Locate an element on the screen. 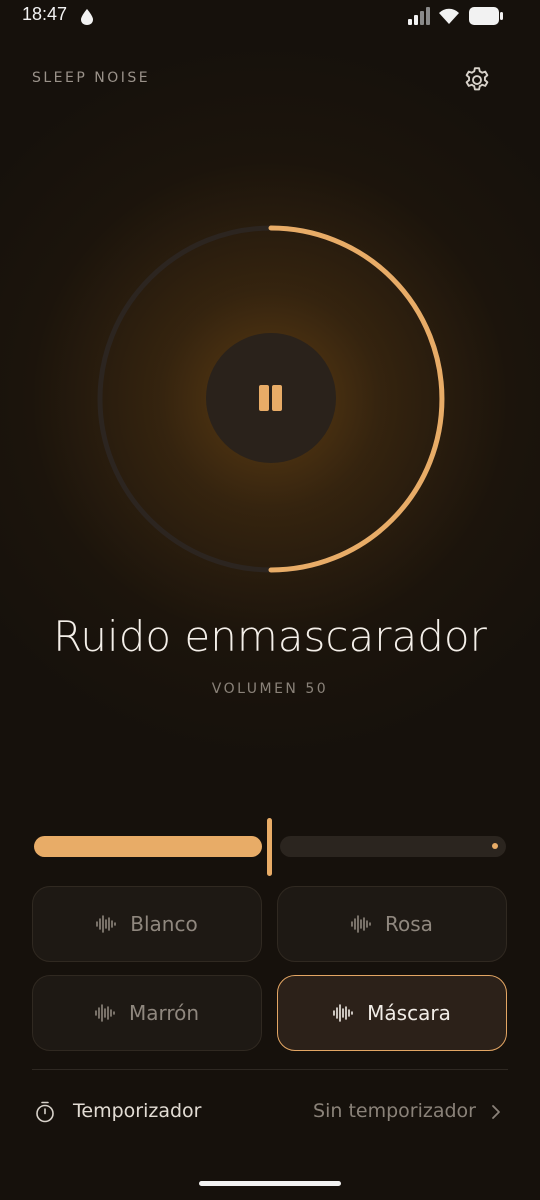 The image size is (540, 1200). gear-icon is located at coordinates (477, 79).